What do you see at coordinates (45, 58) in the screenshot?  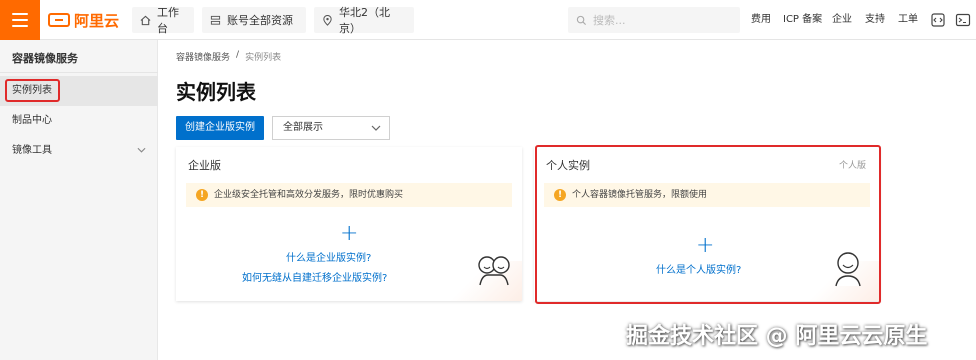 I see `sidebar-title: 容器镜像服务` at bounding box center [45, 58].